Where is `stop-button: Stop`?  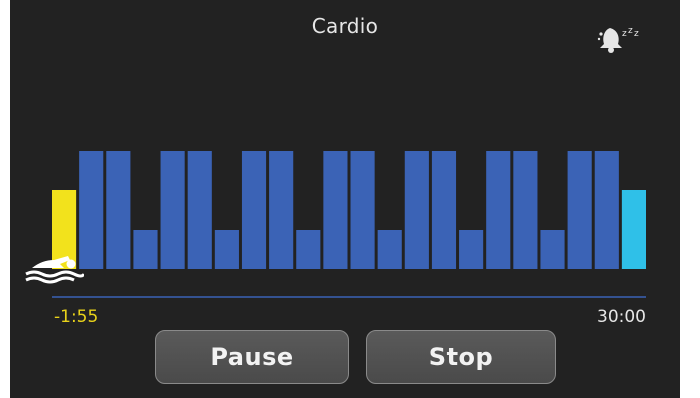
stop-button: Stop is located at coordinates (461, 357).